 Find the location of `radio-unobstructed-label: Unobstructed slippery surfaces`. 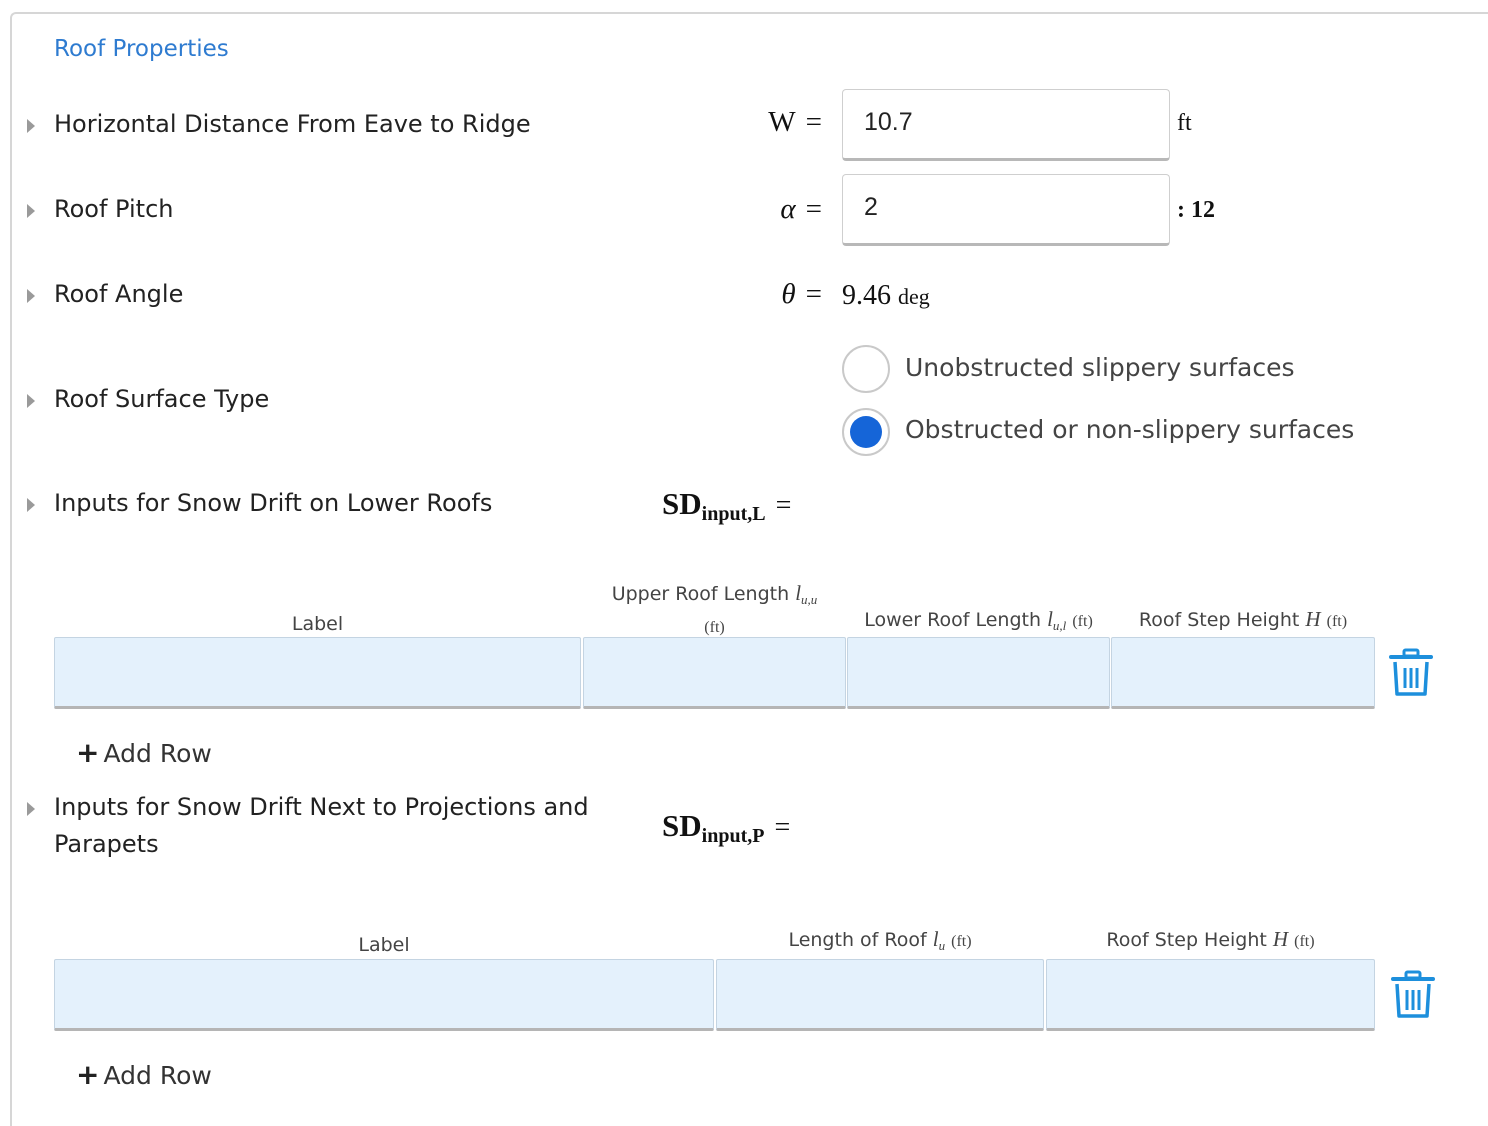

radio-unobstructed-label: Unobstructed slippery surfaces is located at coordinates (1099, 367).